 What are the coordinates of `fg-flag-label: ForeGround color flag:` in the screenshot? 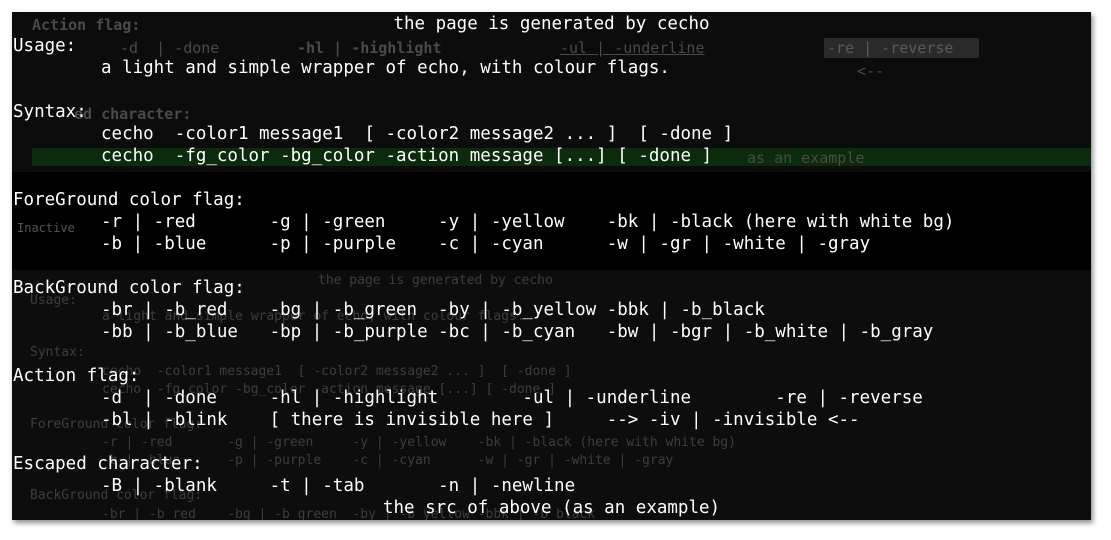 It's located at (129, 200).